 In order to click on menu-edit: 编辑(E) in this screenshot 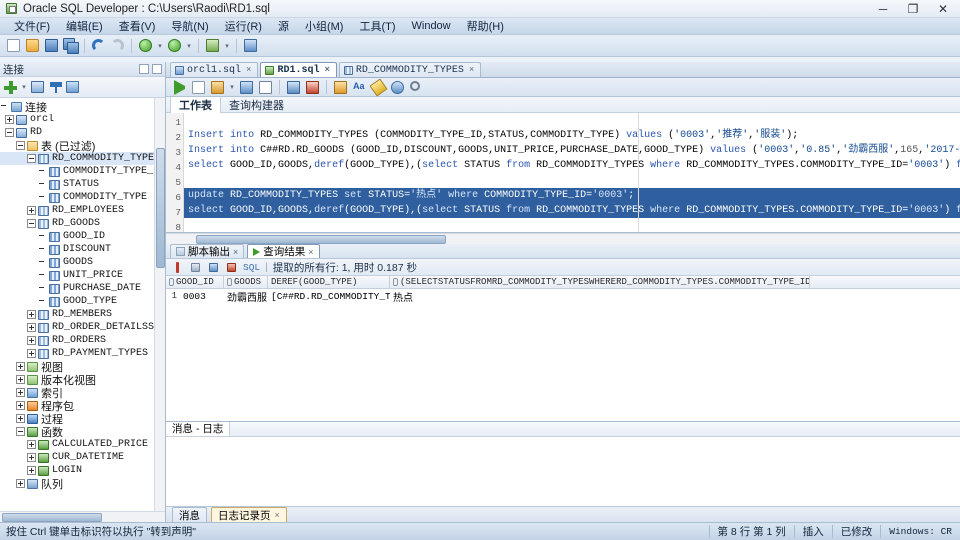, I will do `click(84, 26)`.